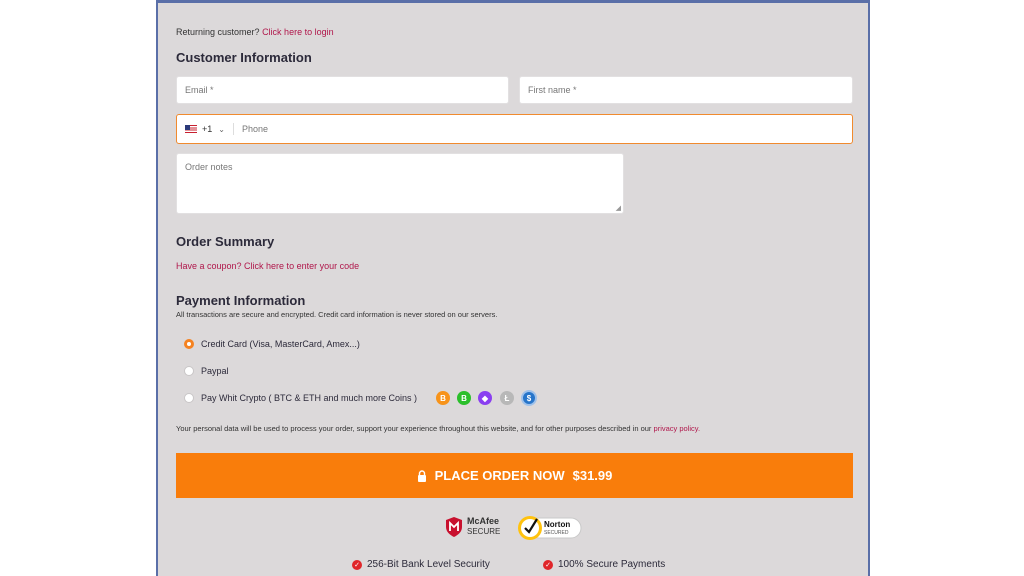  Describe the element at coordinates (483, 521) in the screenshot. I see `mcafee-title: McAfee` at that location.